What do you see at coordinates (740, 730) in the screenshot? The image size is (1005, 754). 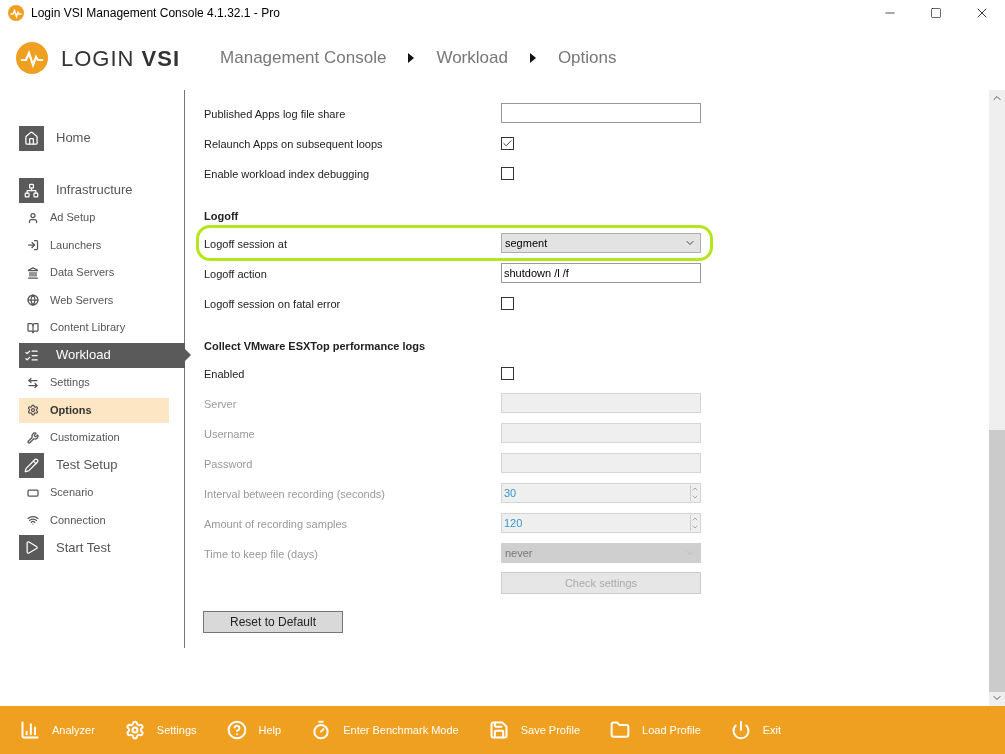 I see `power-icon` at bounding box center [740, 730].